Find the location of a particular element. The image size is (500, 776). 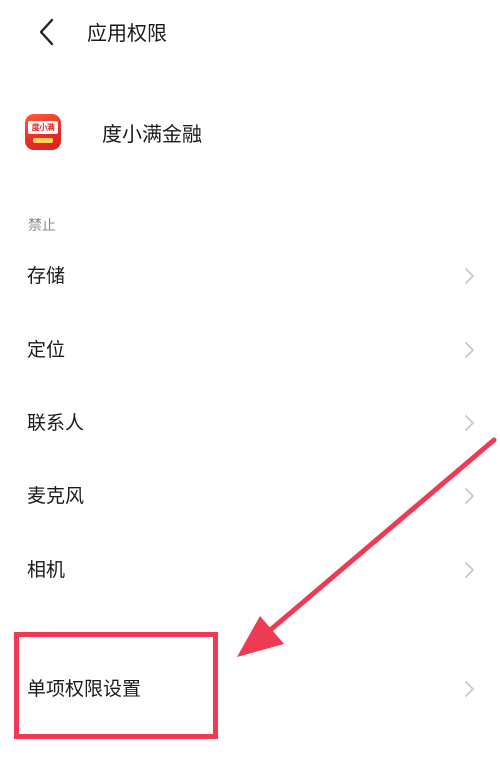

permission-item-location: 定位 is located at coordinates (250, 350).